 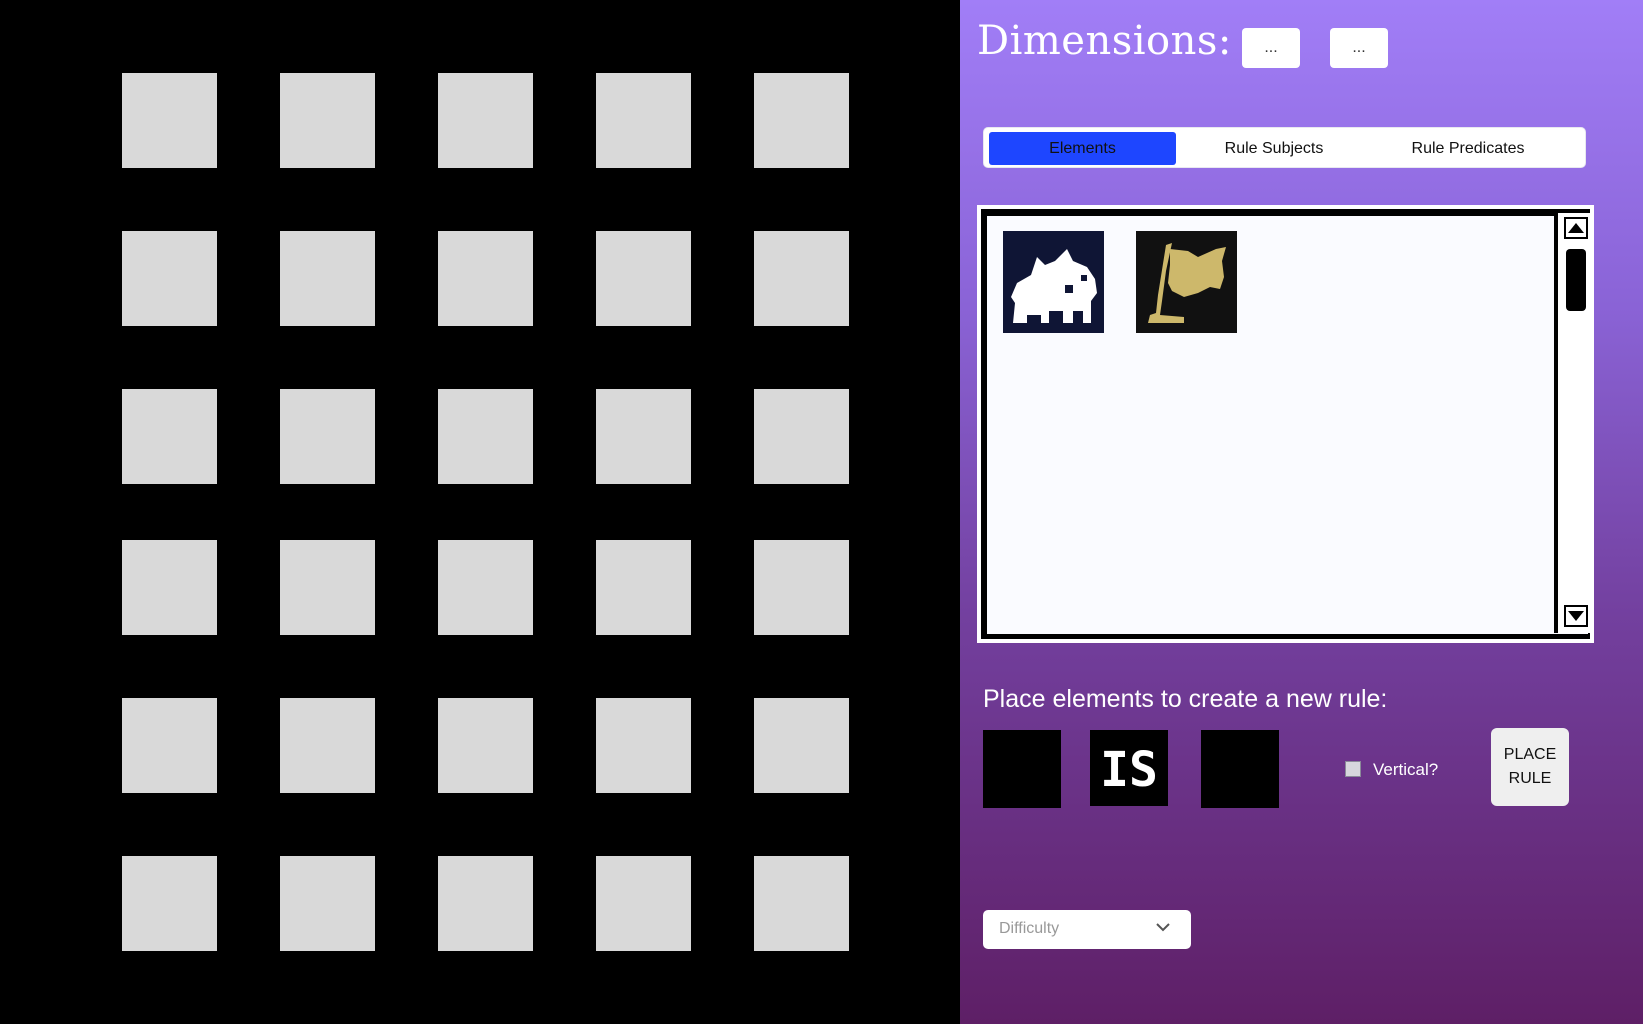 I want to click on flag-element-tile, so click(x=1186, y=282).